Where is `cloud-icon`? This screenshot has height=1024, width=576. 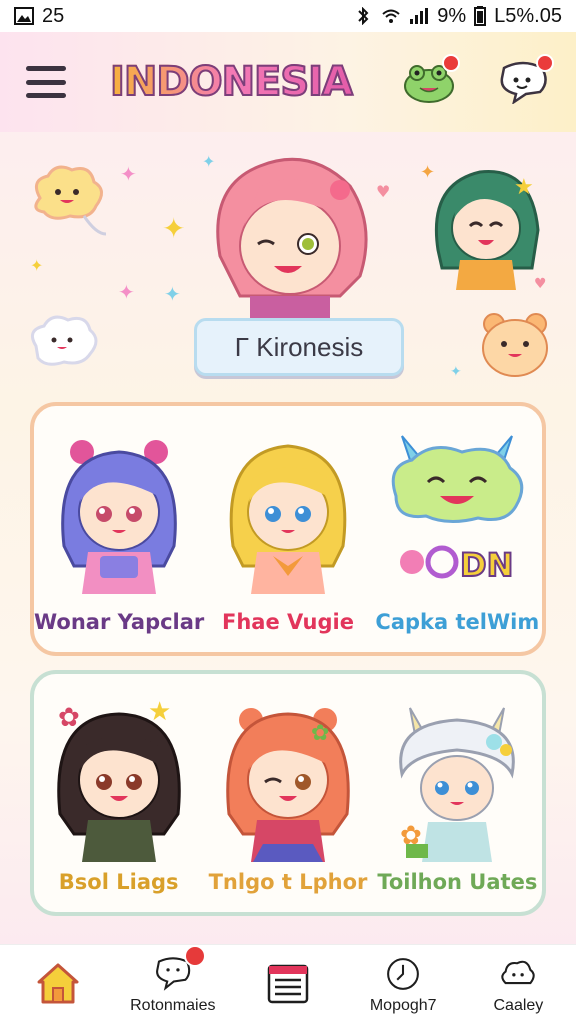
cloud-icon is located at coordinates (518, 972).